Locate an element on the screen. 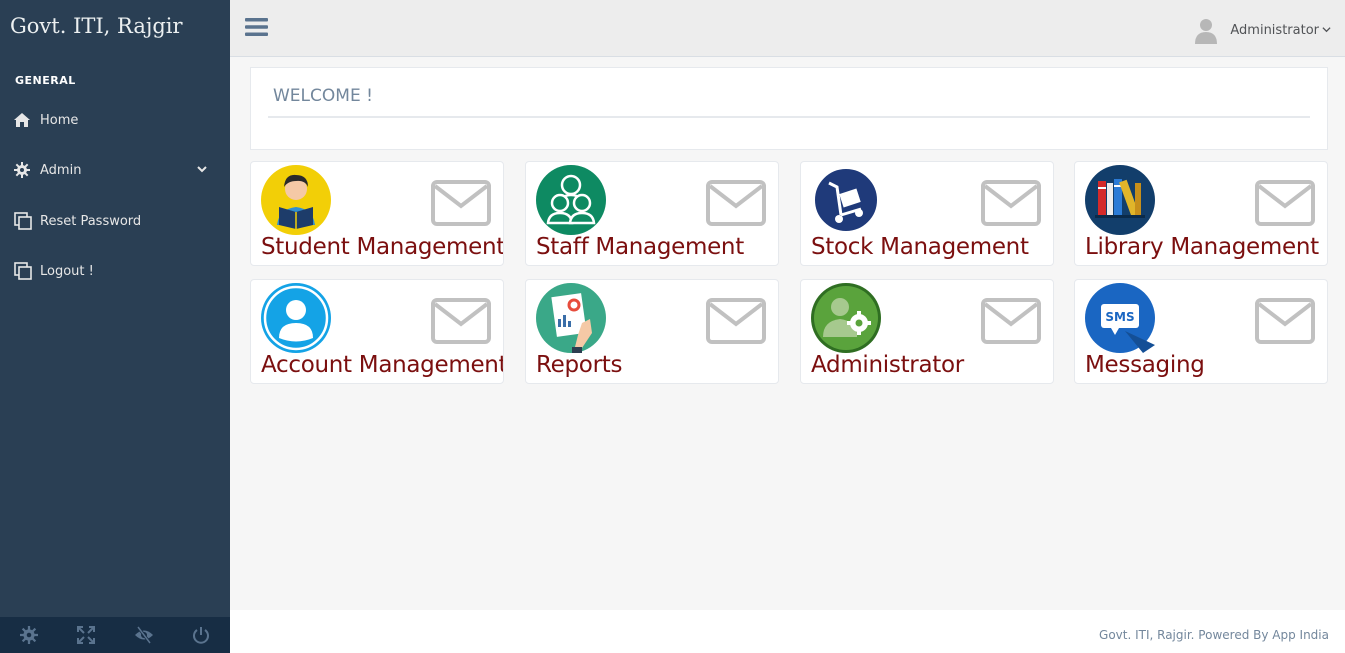 The image size is (1345, 653). user-profile-dropdown: Administrator is located at coordinates (1261, 30).